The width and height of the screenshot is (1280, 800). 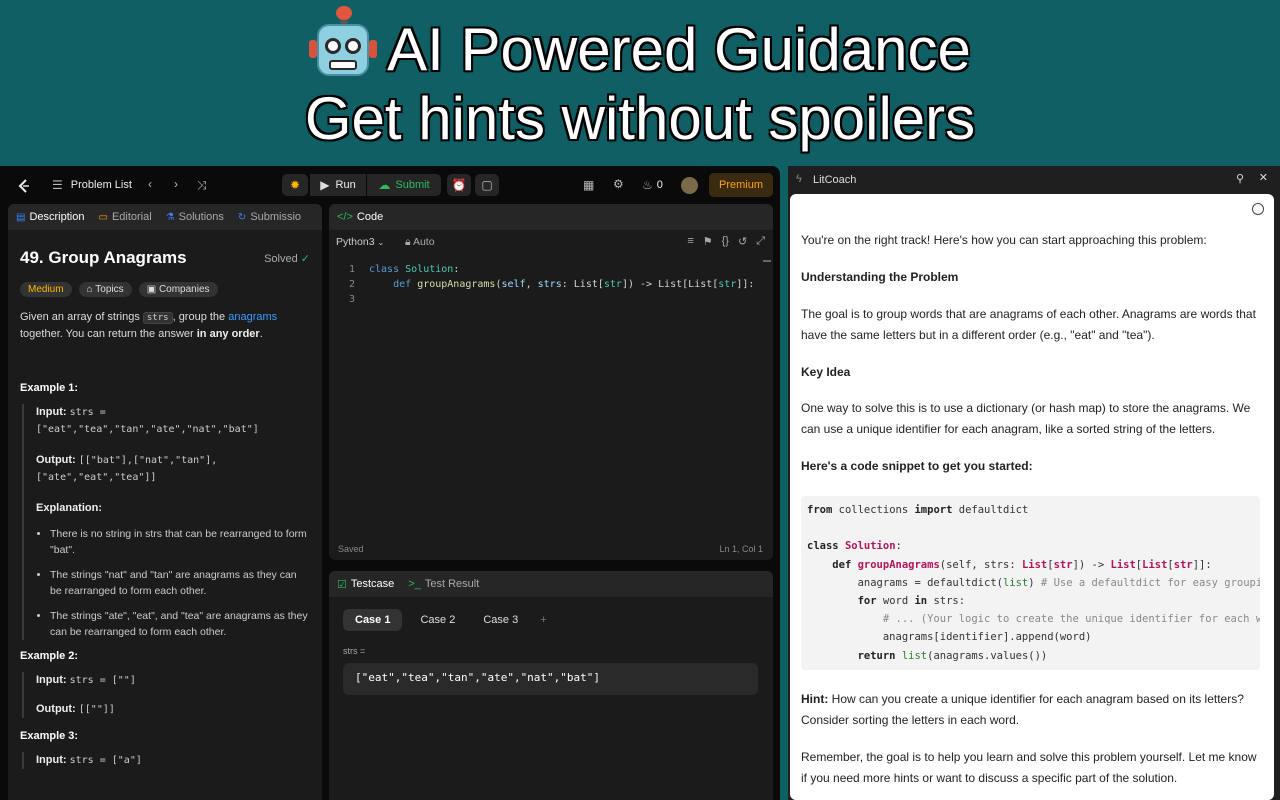 What do you see at coordinates (880, 277) in the screenshot?
I see `coach-heading: Understanding the Problem` at bounding box center [880, 277].